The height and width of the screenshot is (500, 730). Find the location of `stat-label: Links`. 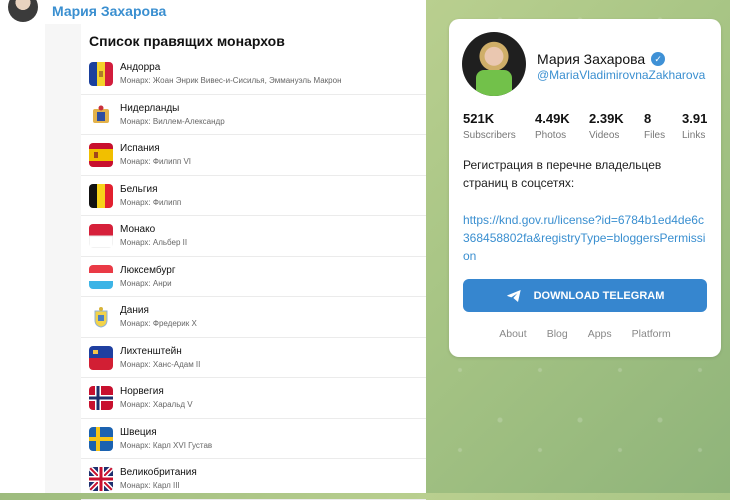

stat-label: Links is located at coordinates (694, 135).